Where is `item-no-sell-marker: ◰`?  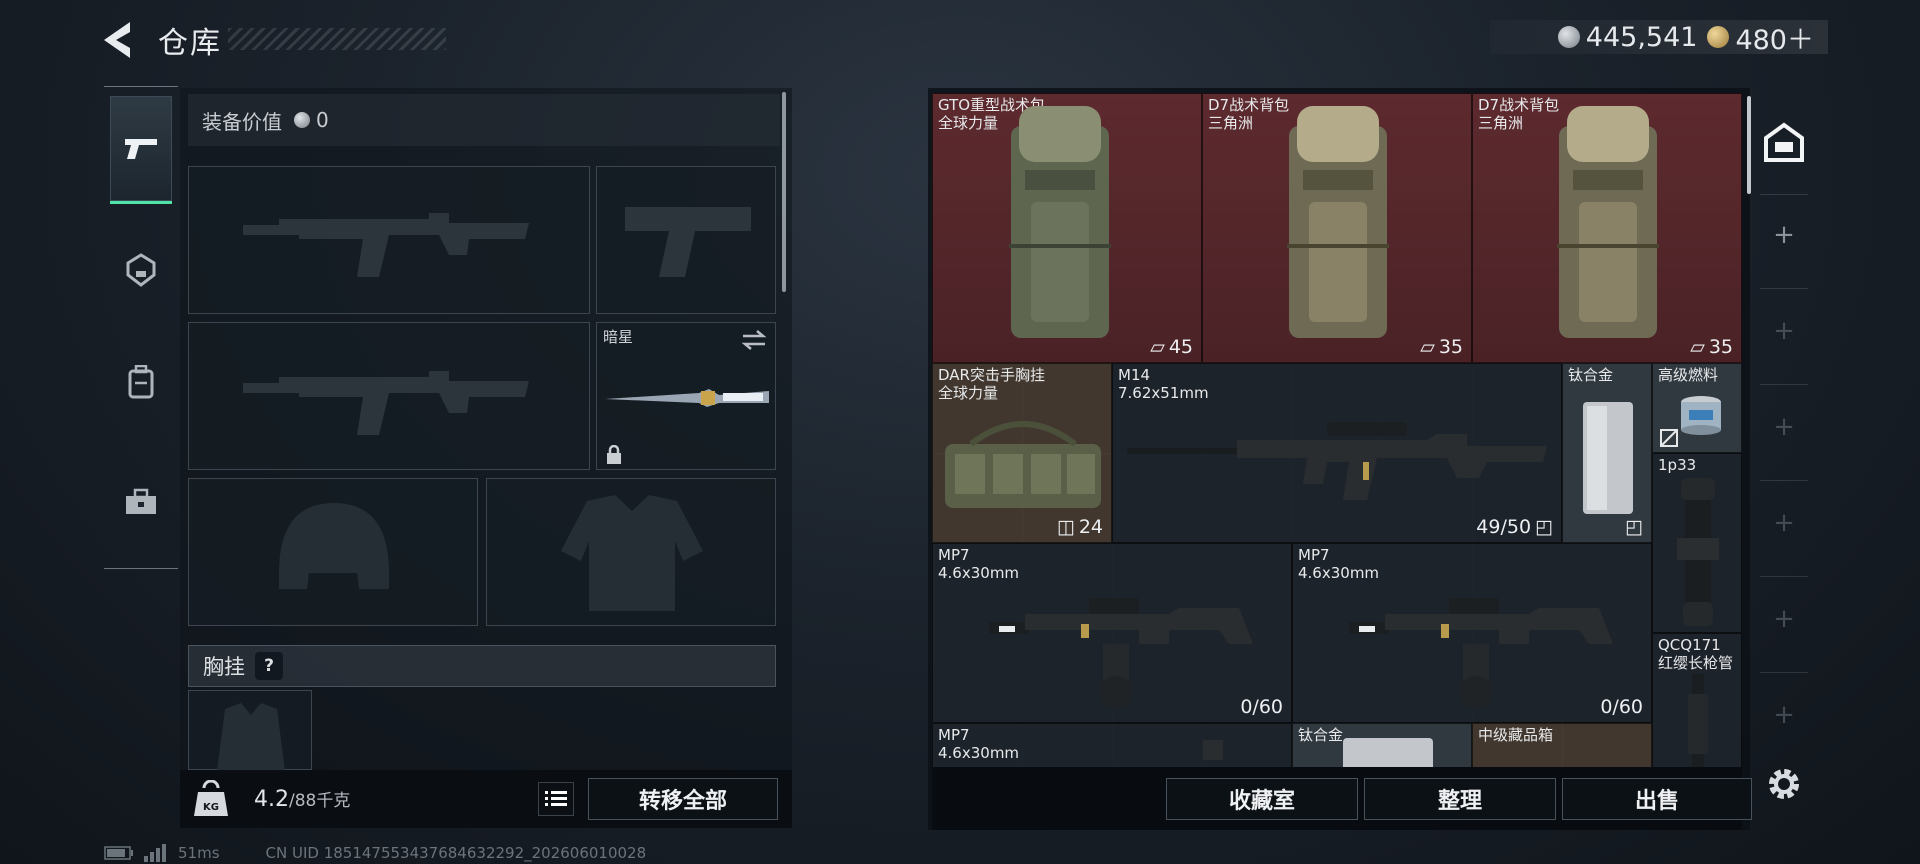 item-no-sell-marker: ◰ is located at coordinates (1634, 527).